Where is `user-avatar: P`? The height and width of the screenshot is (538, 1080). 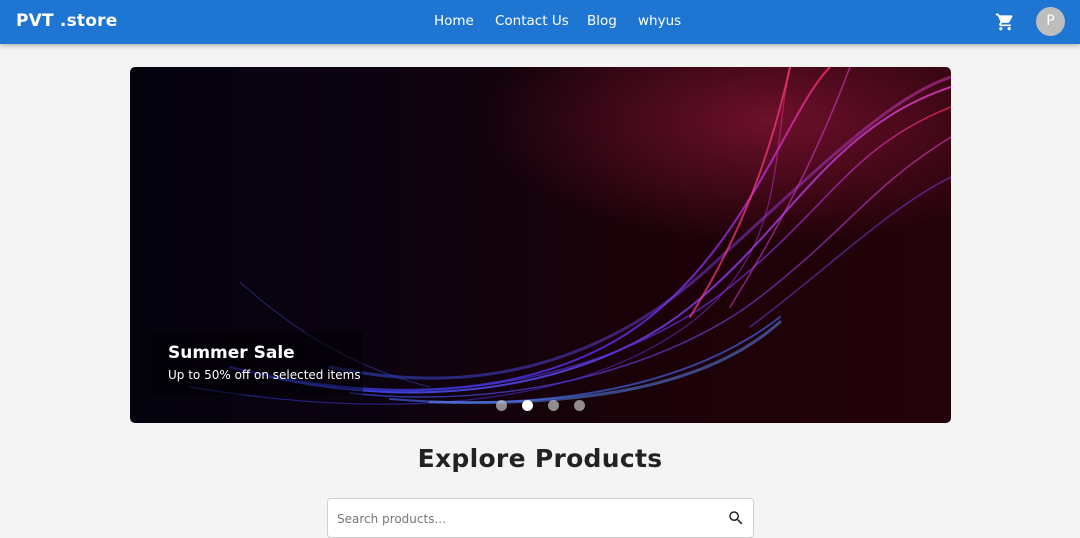
user-avatar: P is located at coordinates (1050, 21).